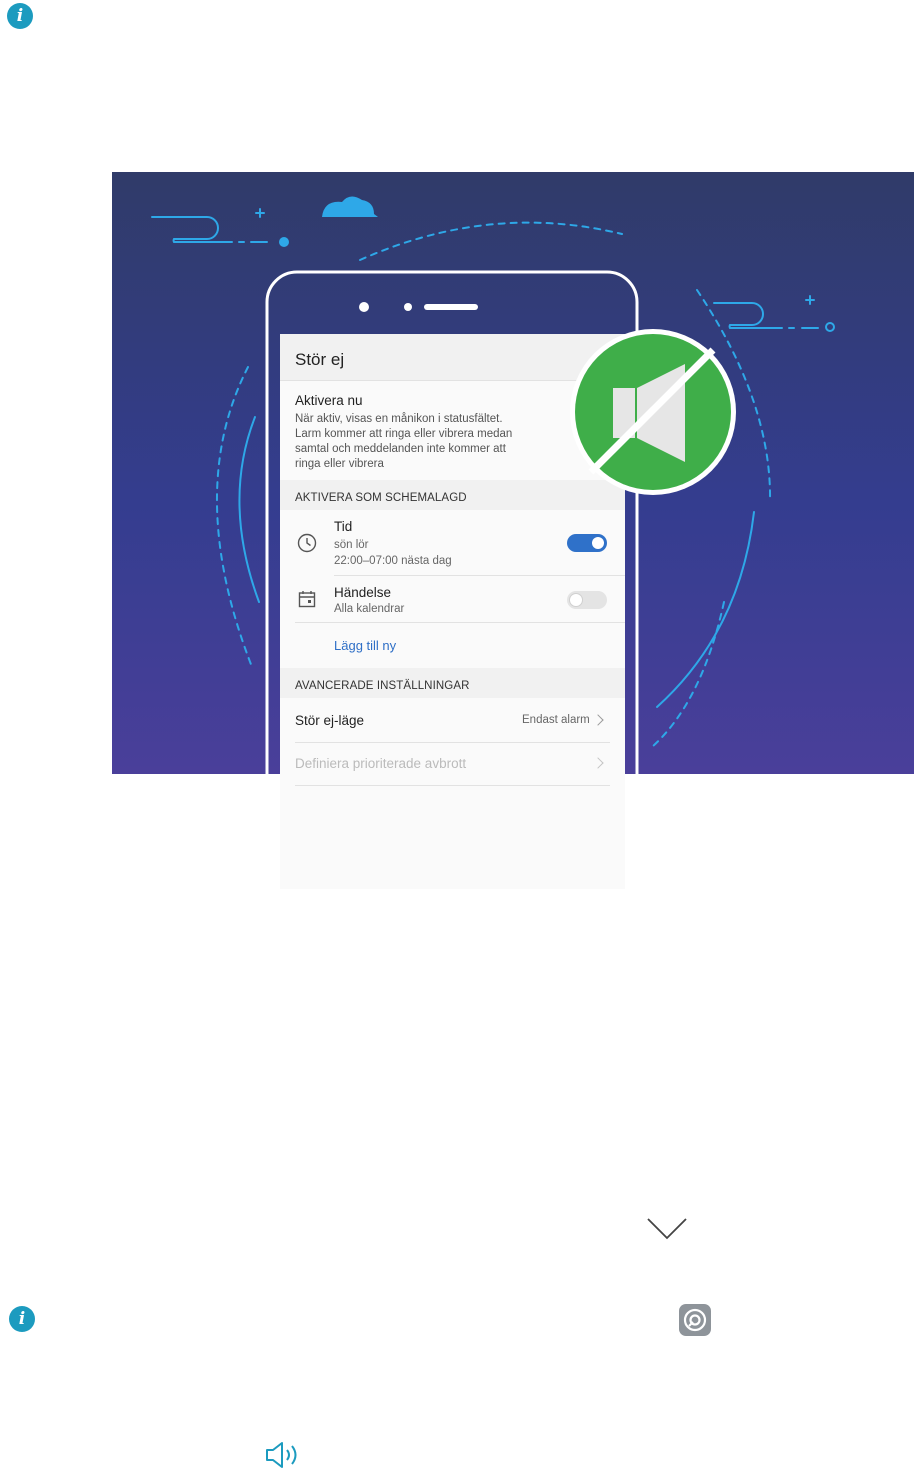 Image resolution: width=914 pixels, height=1471 pixels. Describe the element at coordinates (365, 645) in the screenshot. I see `add-new-link: Lägg till ny` at that location.